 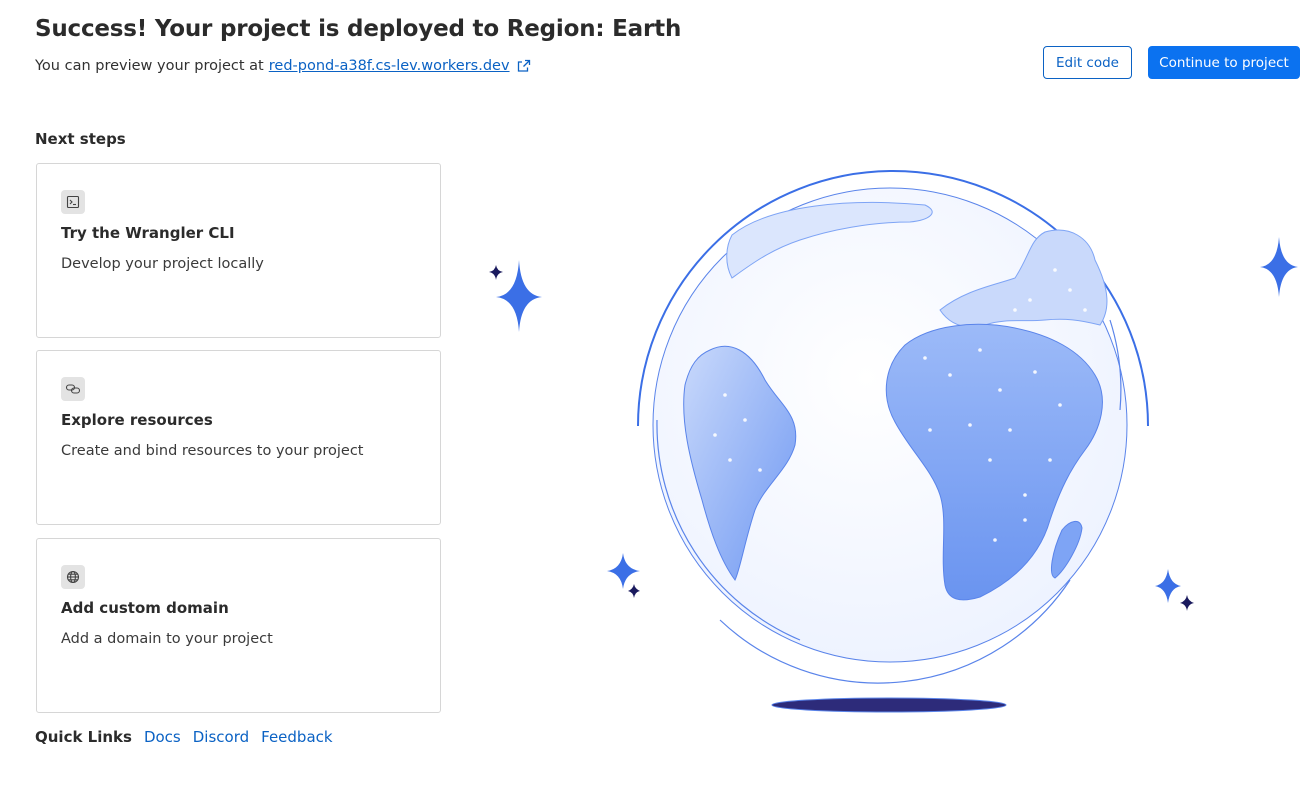 I want to click on terminal-icon, so click(x=73, y=202).